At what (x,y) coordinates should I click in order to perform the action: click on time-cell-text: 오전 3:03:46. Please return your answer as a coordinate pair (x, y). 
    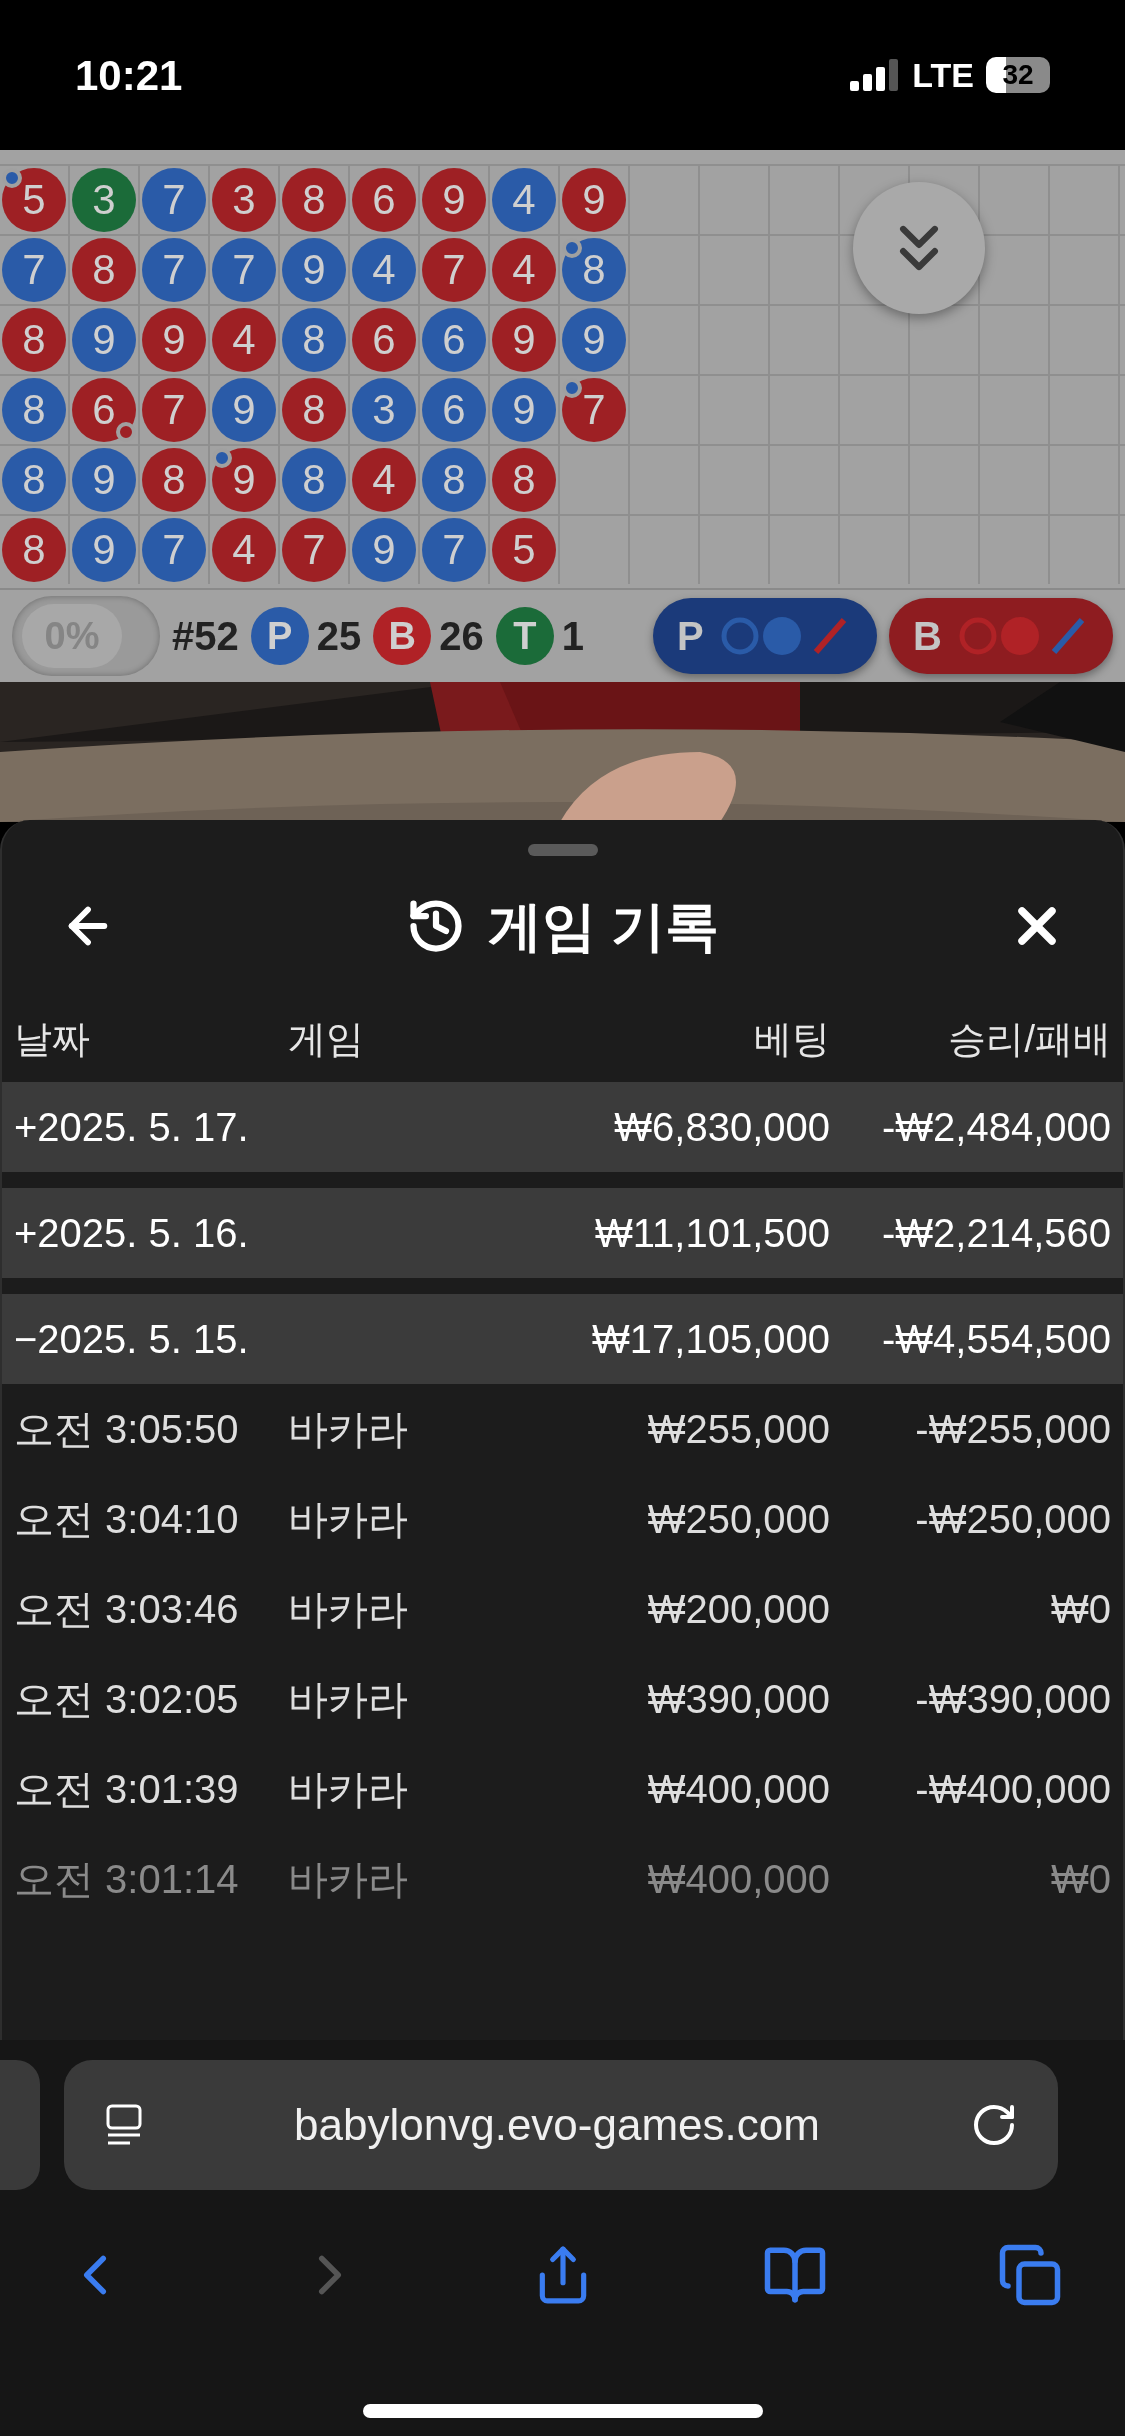
    Looking at the image, I should click on (127, 1609).